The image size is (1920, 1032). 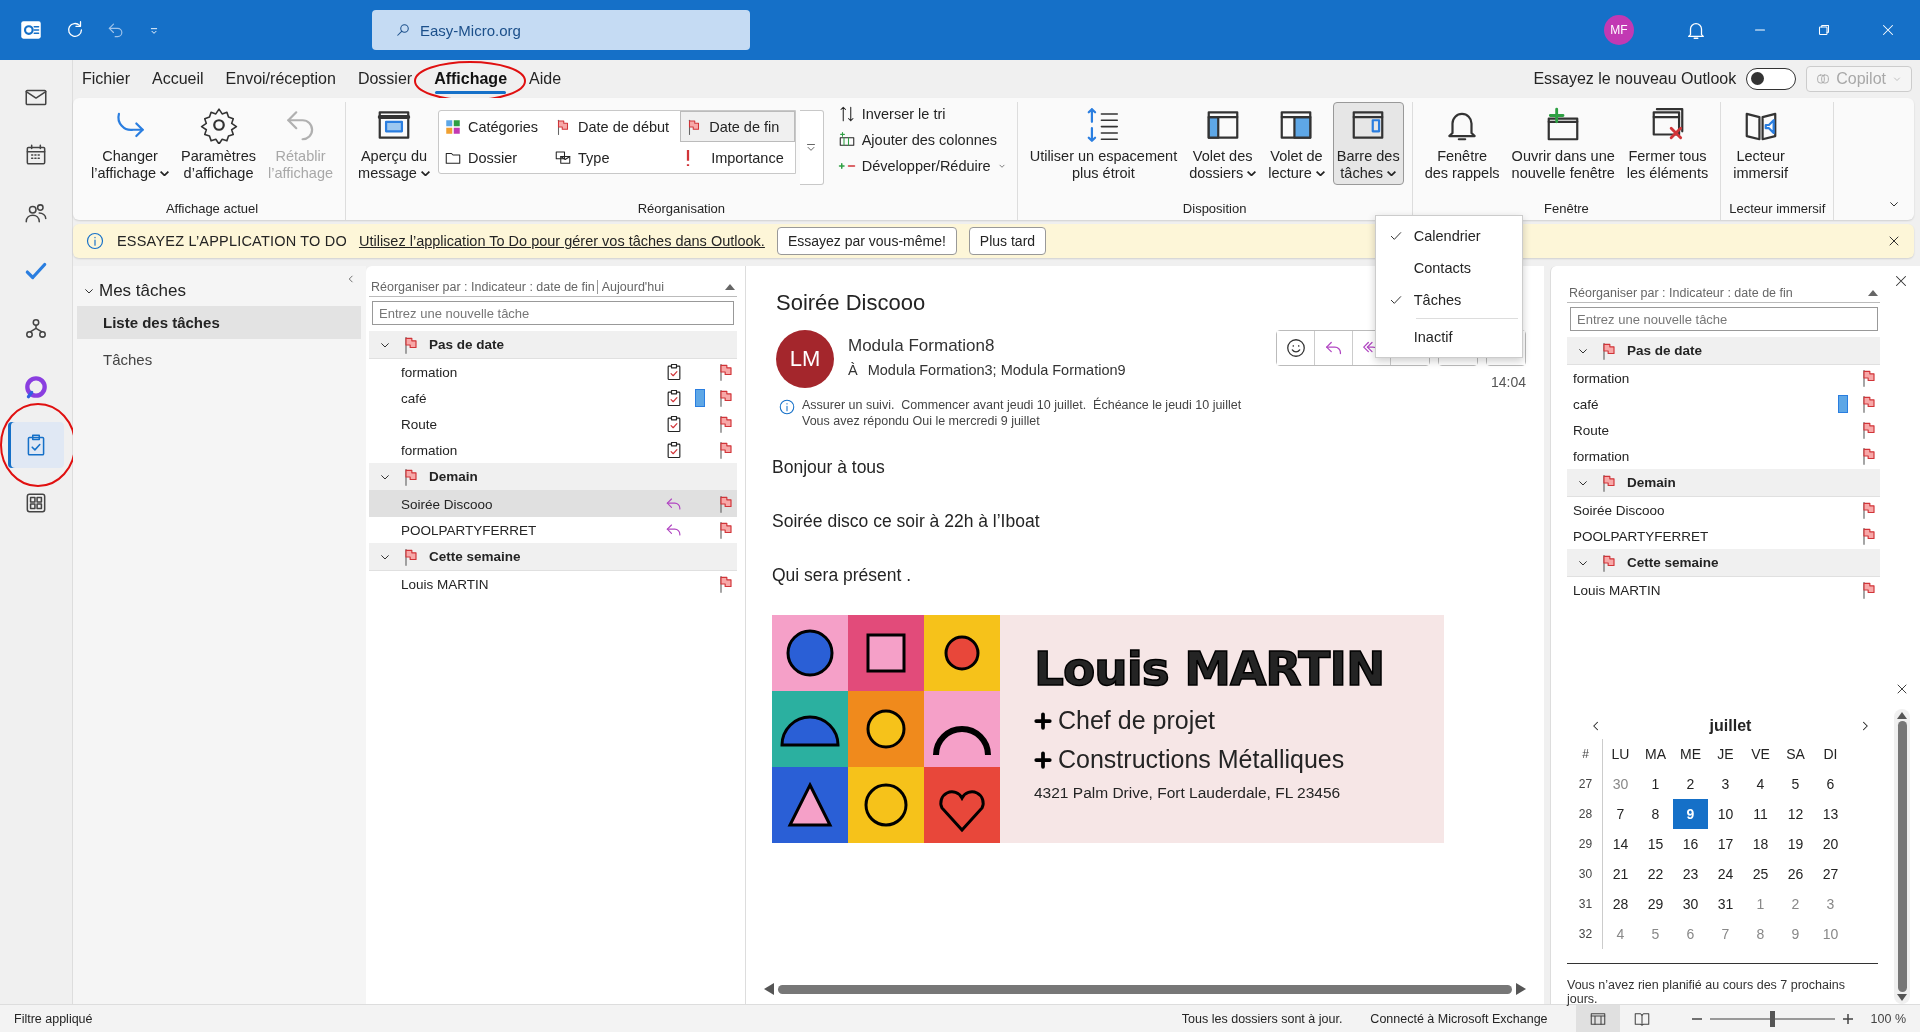 What do you see at coordinates (737, 157) in the screenshot?
I see `arrange-option: Importance` at bounding box center [737, 157].